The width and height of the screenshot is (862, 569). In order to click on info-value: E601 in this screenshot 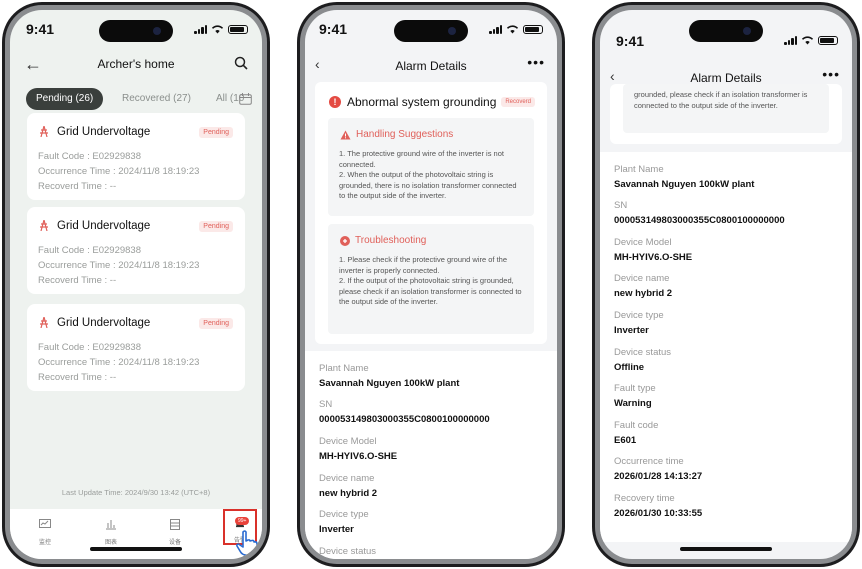, I will do `click(625, 440)`.